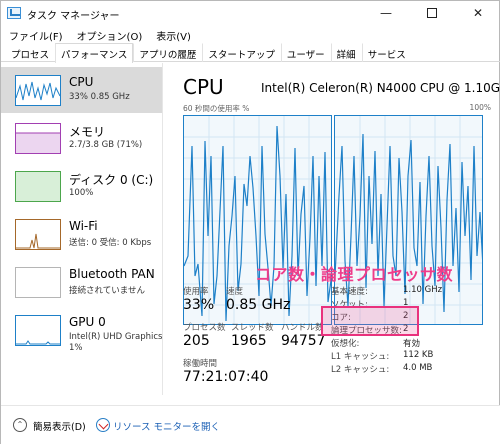 The height and width of the screenshot is (444, 500). Describe the element at coordinates (360, 357) in the screenshot. I see `l1-cache-label: L1 キャッシュ:` at that location.